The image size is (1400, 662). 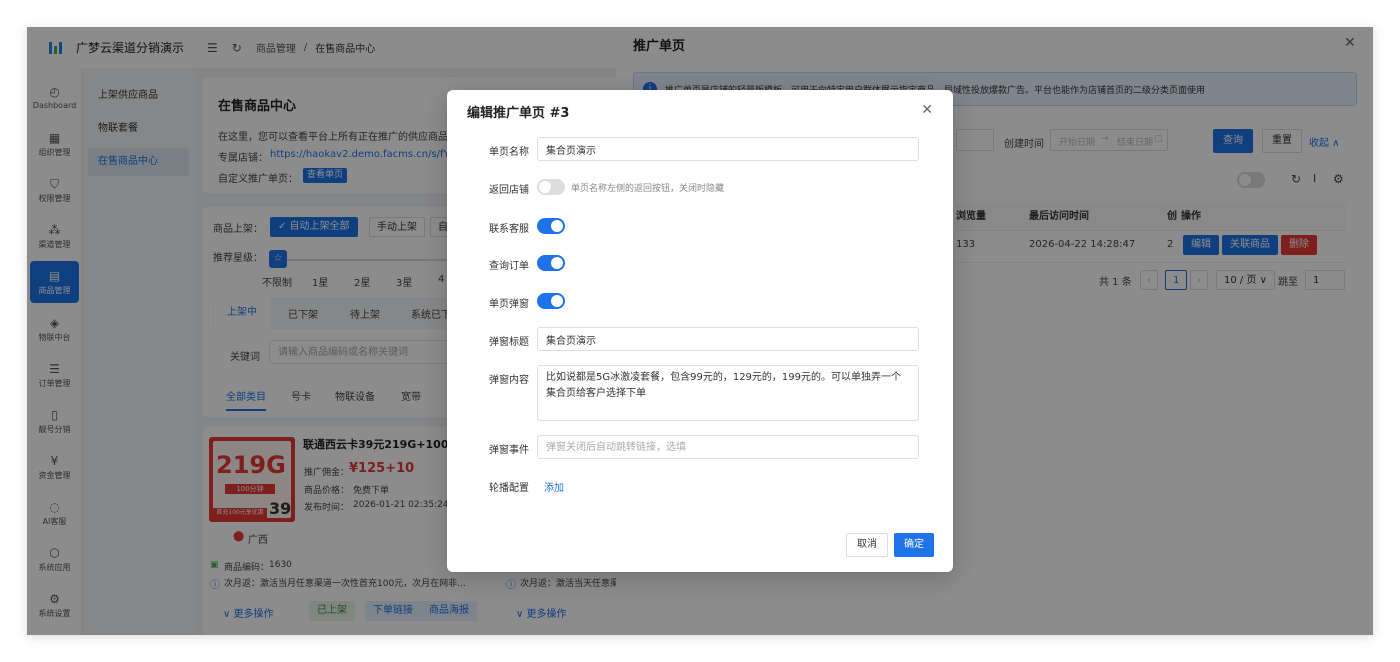 I want to click on popup-title-input, so click(x=728, y=339).